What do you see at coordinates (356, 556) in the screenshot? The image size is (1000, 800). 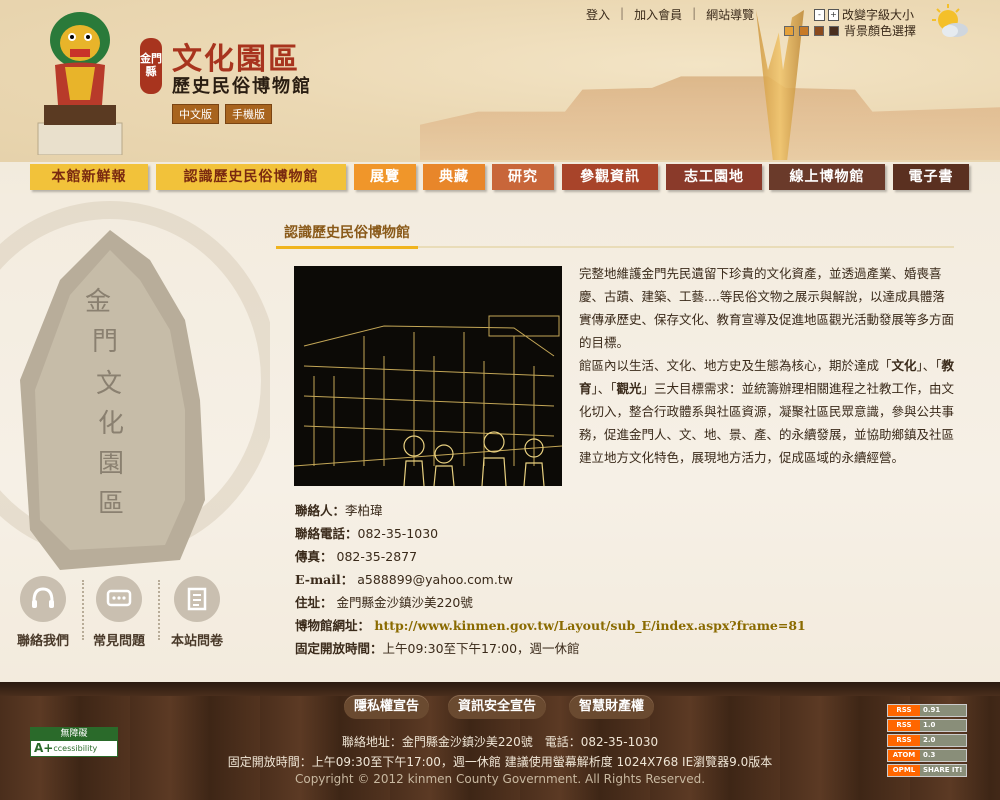 I see `contact-fax: 傳真： 082-35-2877` at bounding box center [356, 556].